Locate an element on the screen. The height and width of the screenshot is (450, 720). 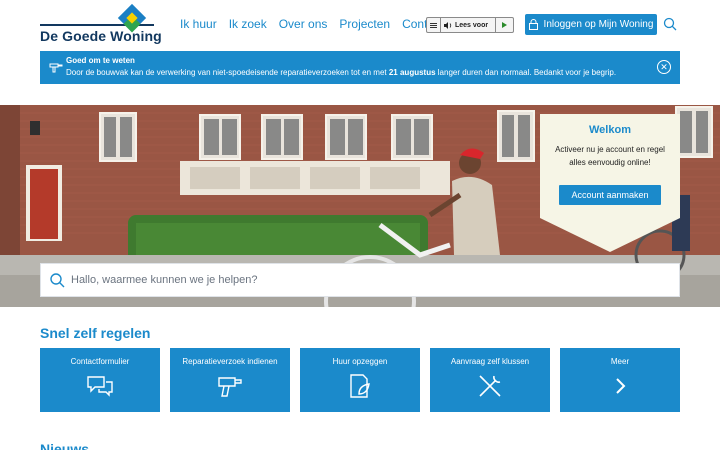
tile-huur-opzeggen: Huur opzeggen is located at coordinates (360, 380).